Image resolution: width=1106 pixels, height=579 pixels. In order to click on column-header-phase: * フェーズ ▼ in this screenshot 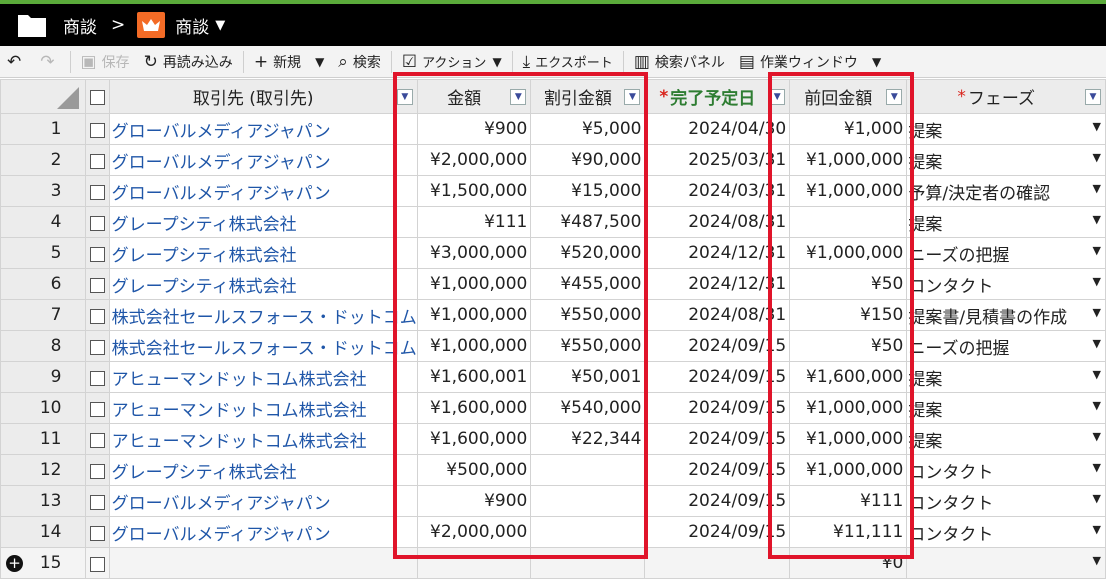, I will do `click(1006, 96)`.